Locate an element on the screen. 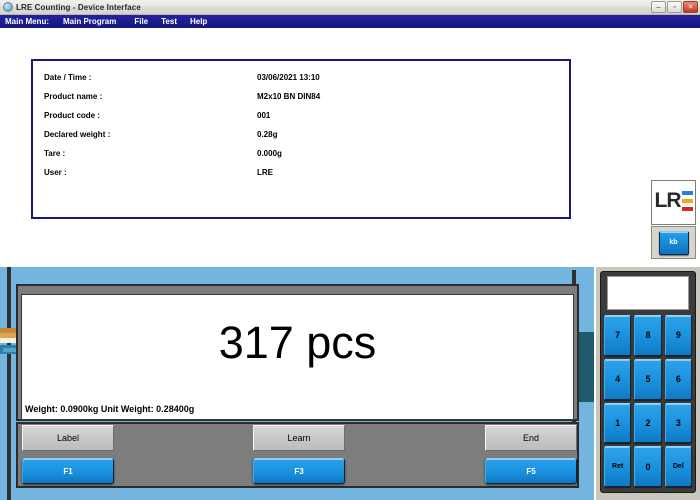  piece-count-display: 317 pcs is located at coordinates (297, 342).